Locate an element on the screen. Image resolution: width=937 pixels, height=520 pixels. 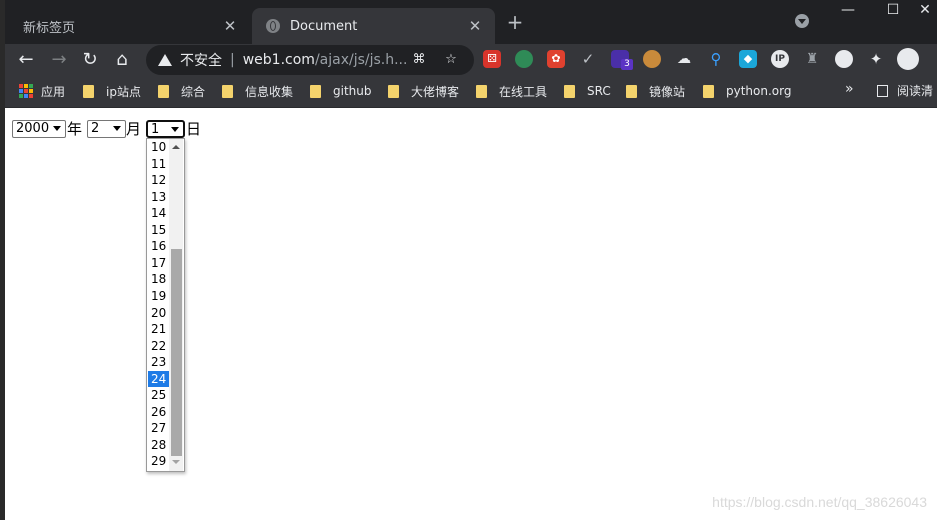
bookmark-folder: ip站点 is located at coordinates (112, 91).